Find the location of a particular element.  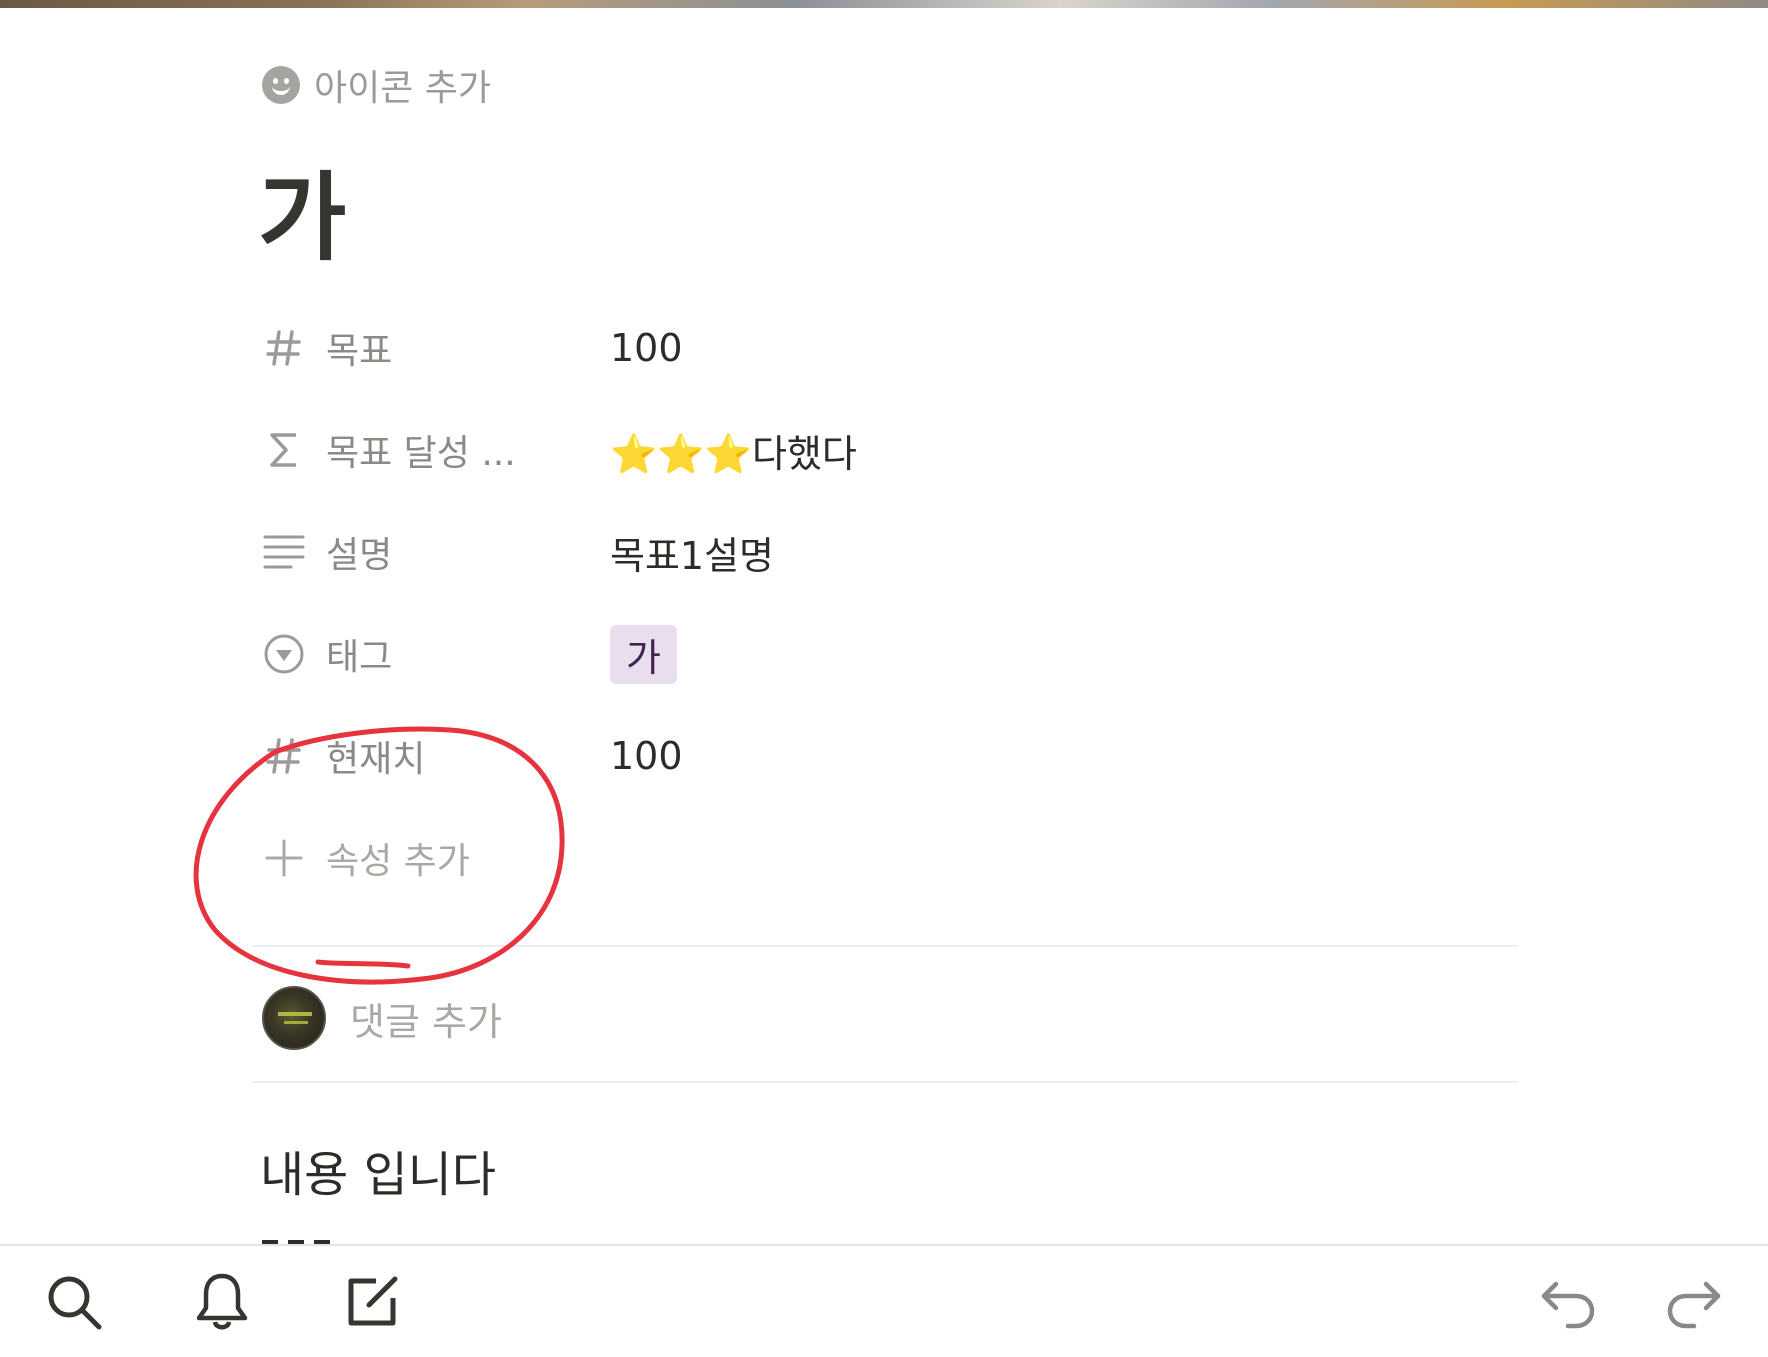

property-row-achievement: 목표 달성 ... ⭐⭐⭐다했다 is located at coordinates (892, 450).